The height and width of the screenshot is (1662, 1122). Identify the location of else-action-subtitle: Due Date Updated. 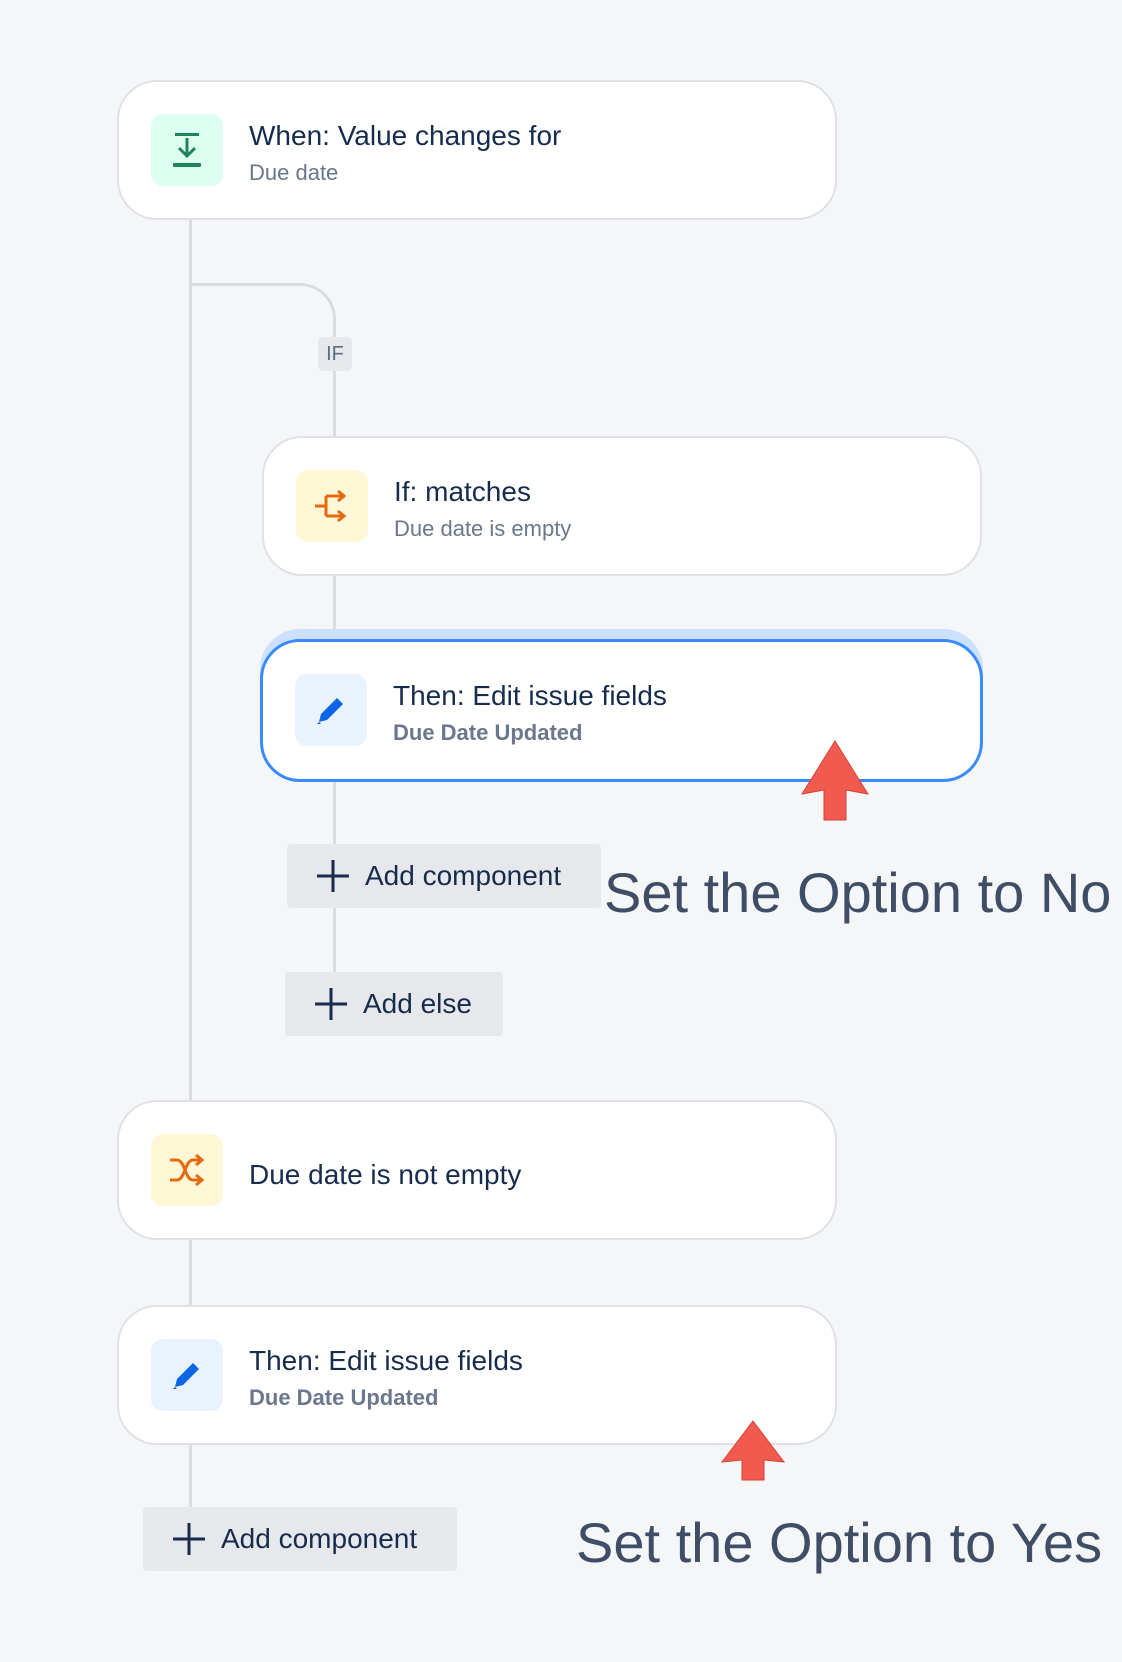
(344, 1397).